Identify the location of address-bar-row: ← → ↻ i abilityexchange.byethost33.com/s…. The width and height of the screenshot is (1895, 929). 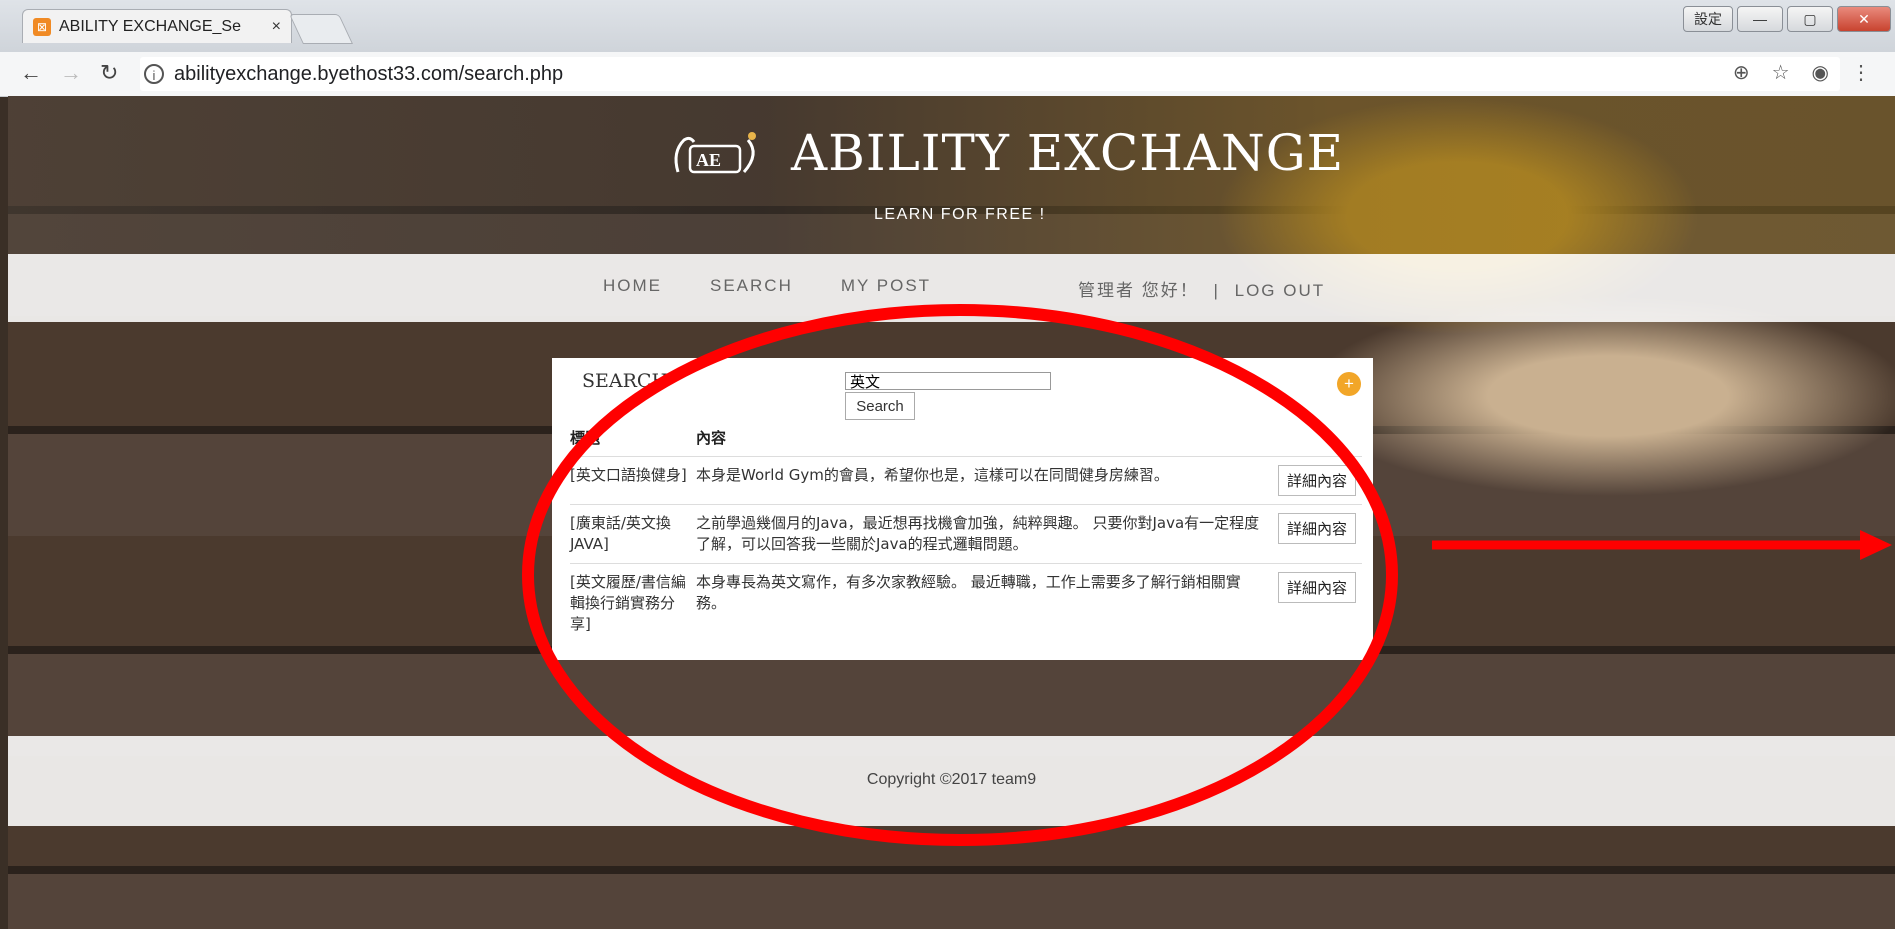
(947, 74).